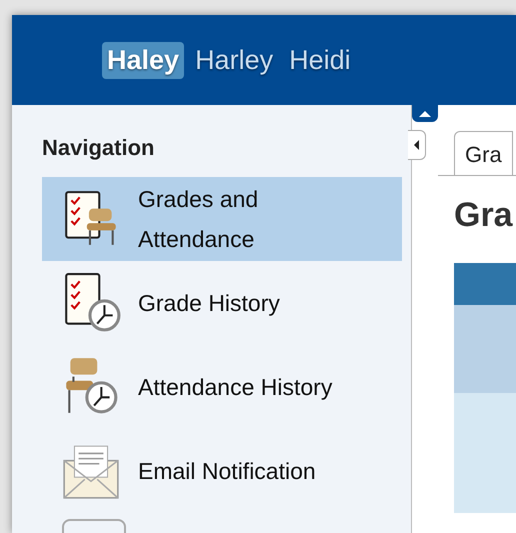 This screenshot has height=533, width=516. What do you see at coordinates (143, 60) in the screenshot?
I see `user-tab: Haley` at bounding box center [143, 60].